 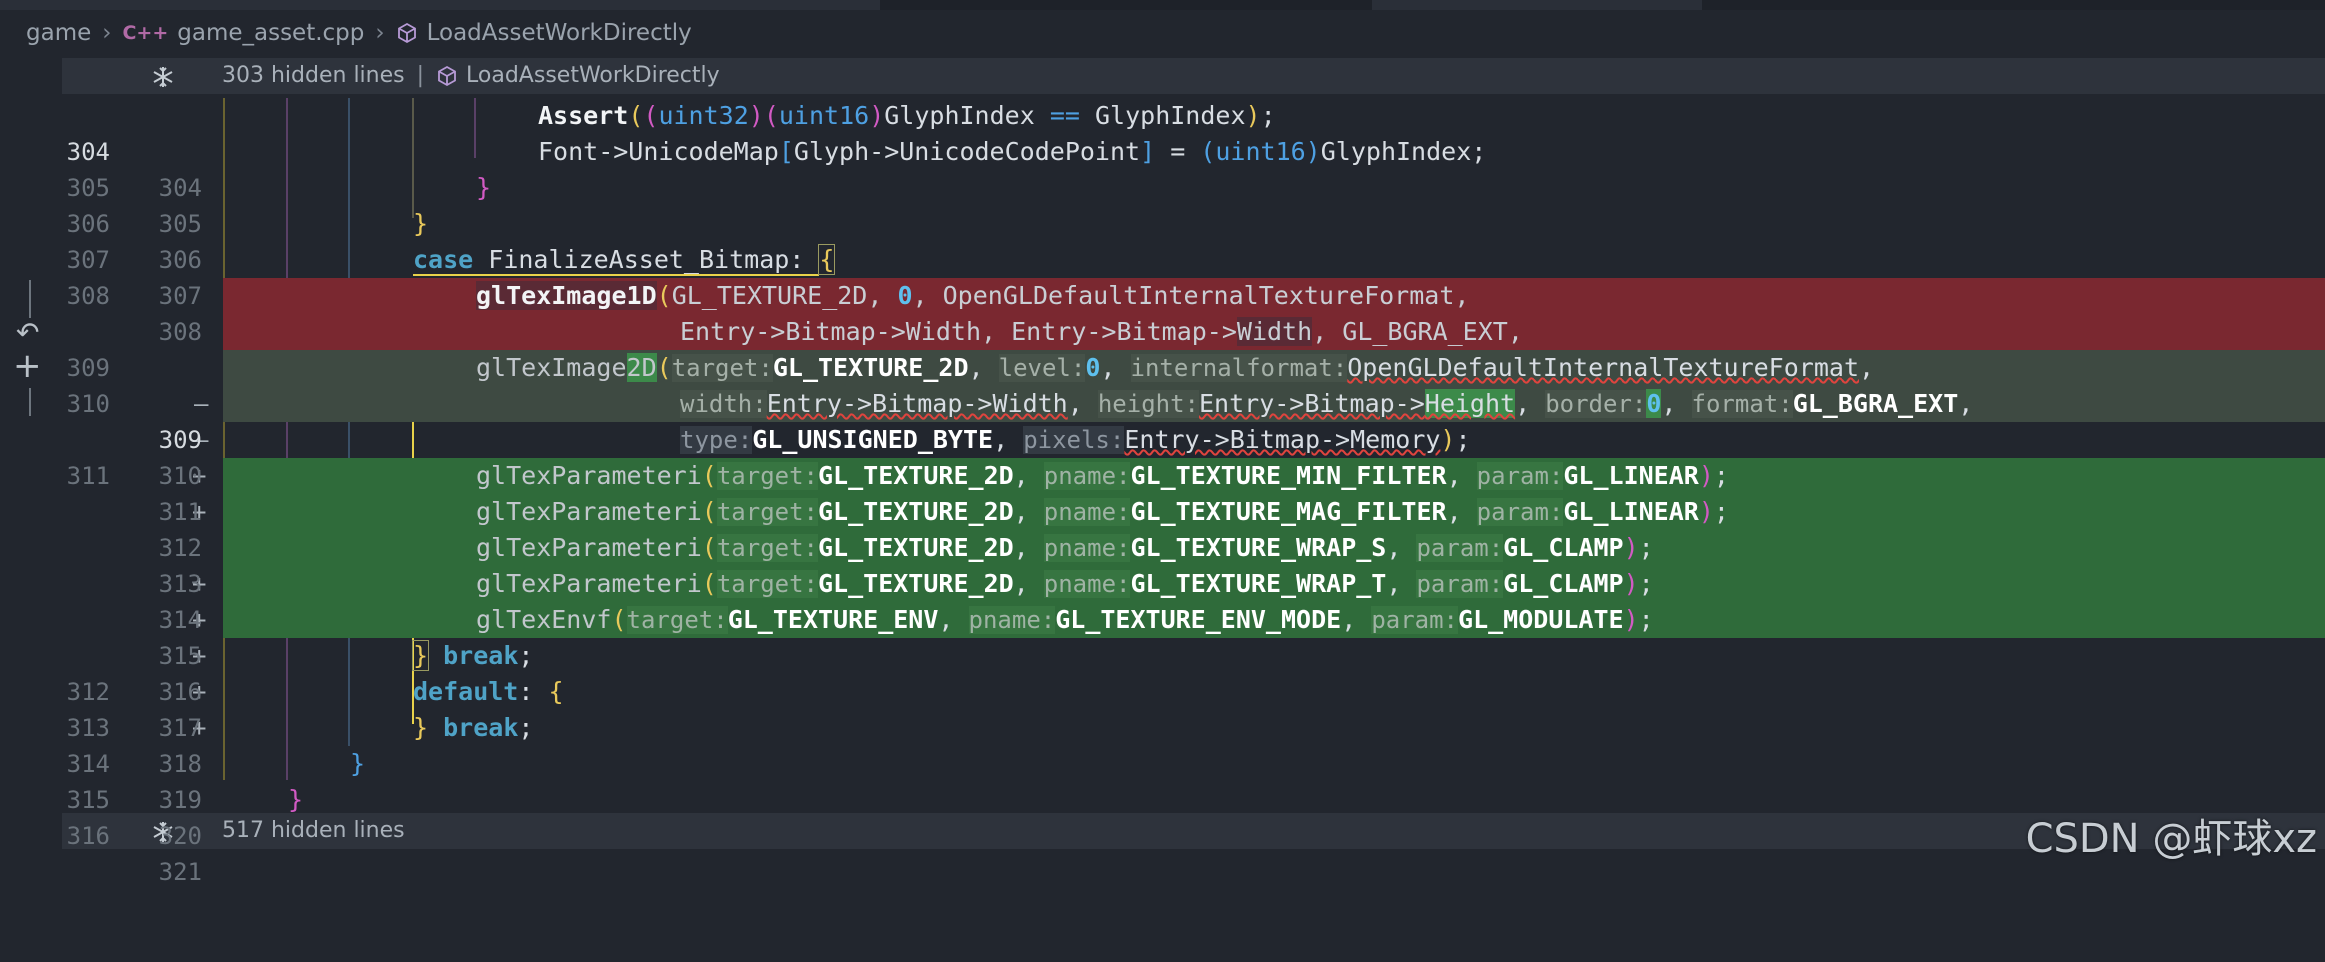 What do you see at coordinates (1193, 76) in the screenshot?
I see `fold-region-top: 303 hidden lines | LoadAssetWorkDirectly` at bounding box center [1193, 76].